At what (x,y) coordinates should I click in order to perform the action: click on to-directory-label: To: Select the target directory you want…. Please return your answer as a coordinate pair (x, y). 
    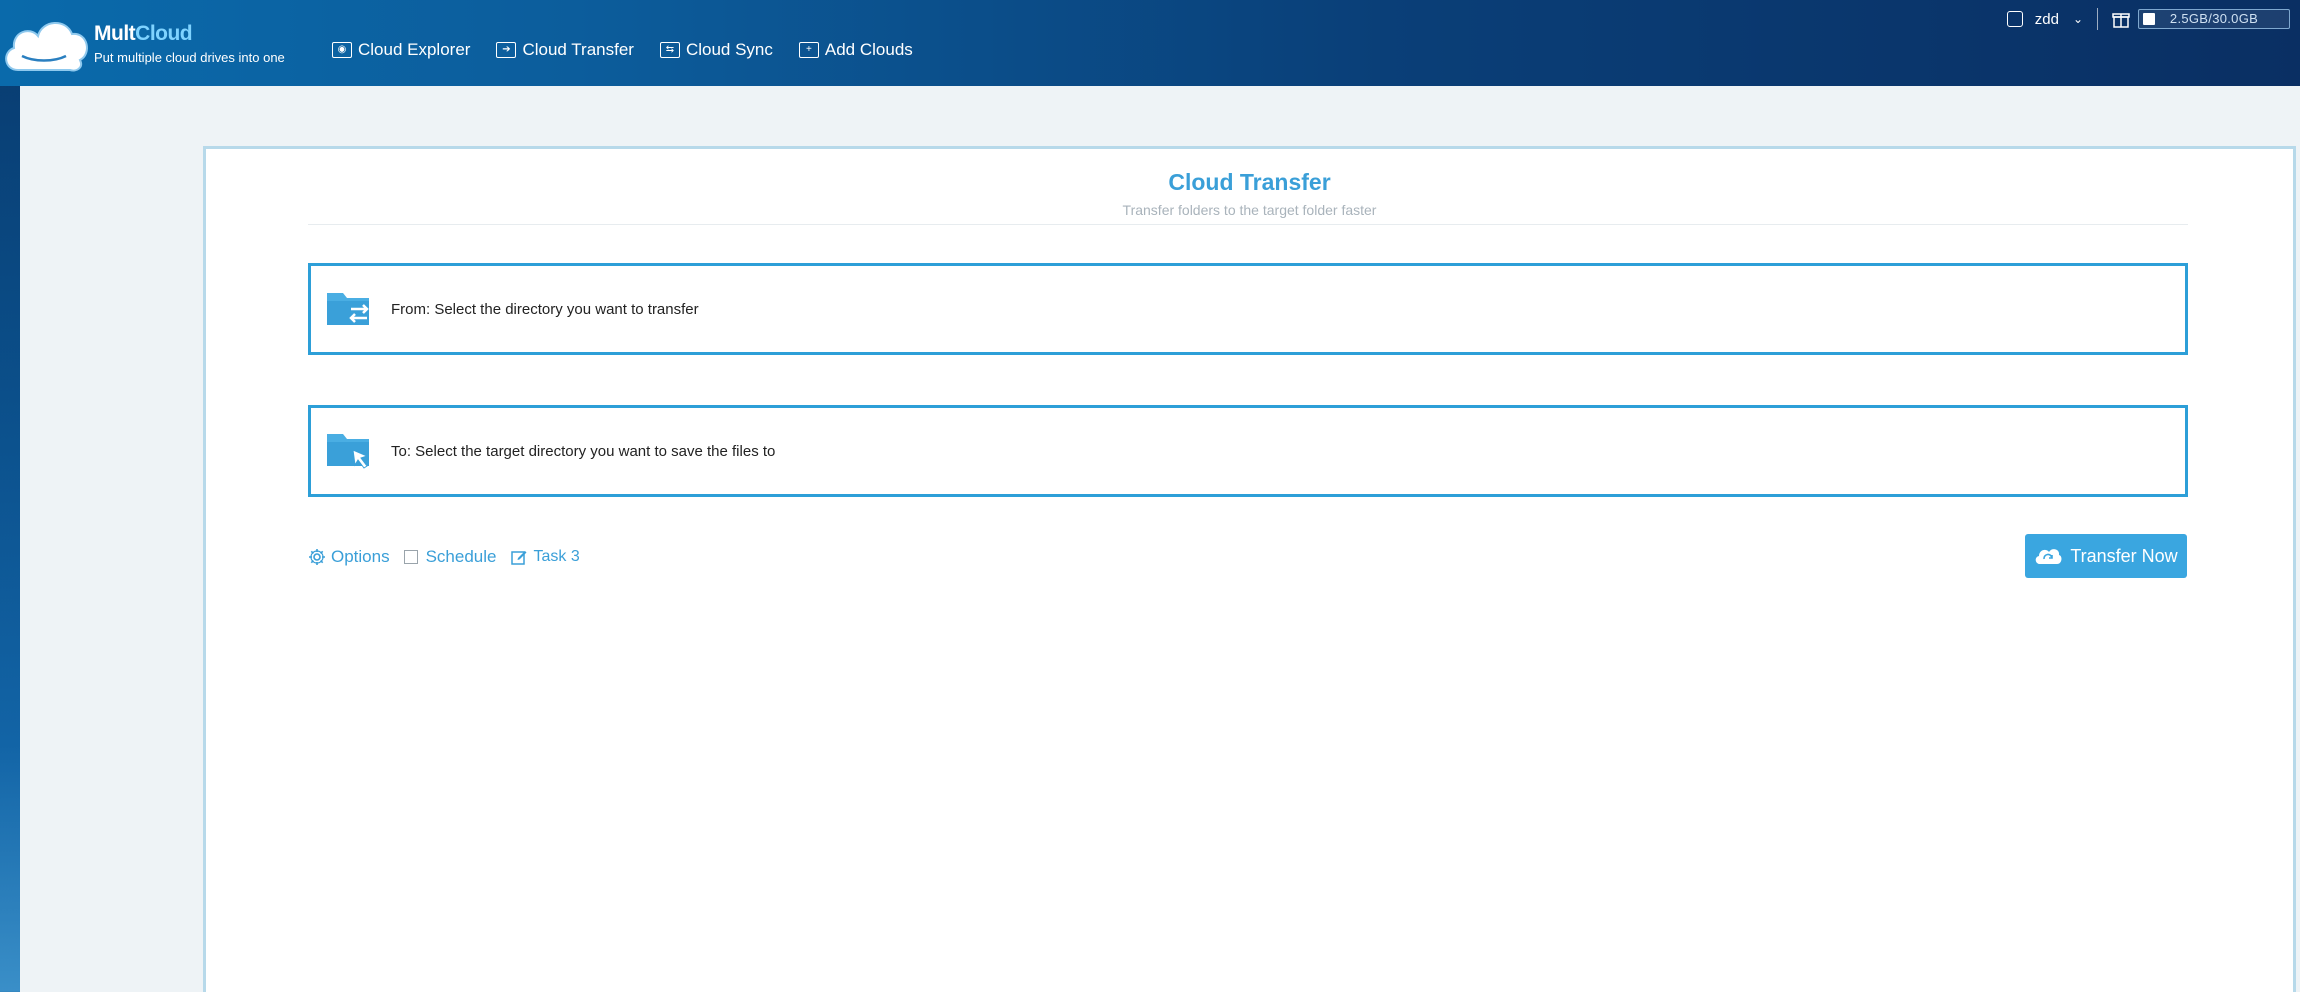
    Looking at the image, I should click on (583, 451).